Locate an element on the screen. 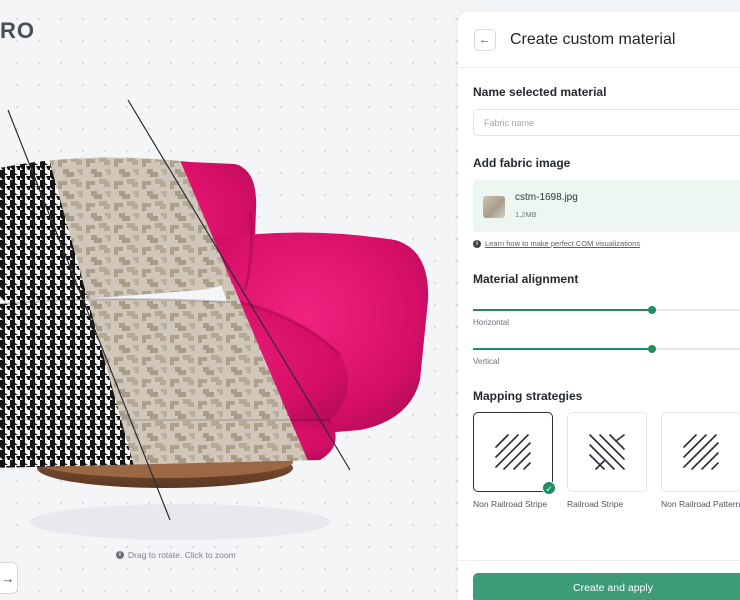 Image resolution: width=740 pixels, height=600 pixels. selected-check-icon: ✓ is located at coordinates (549, 488).